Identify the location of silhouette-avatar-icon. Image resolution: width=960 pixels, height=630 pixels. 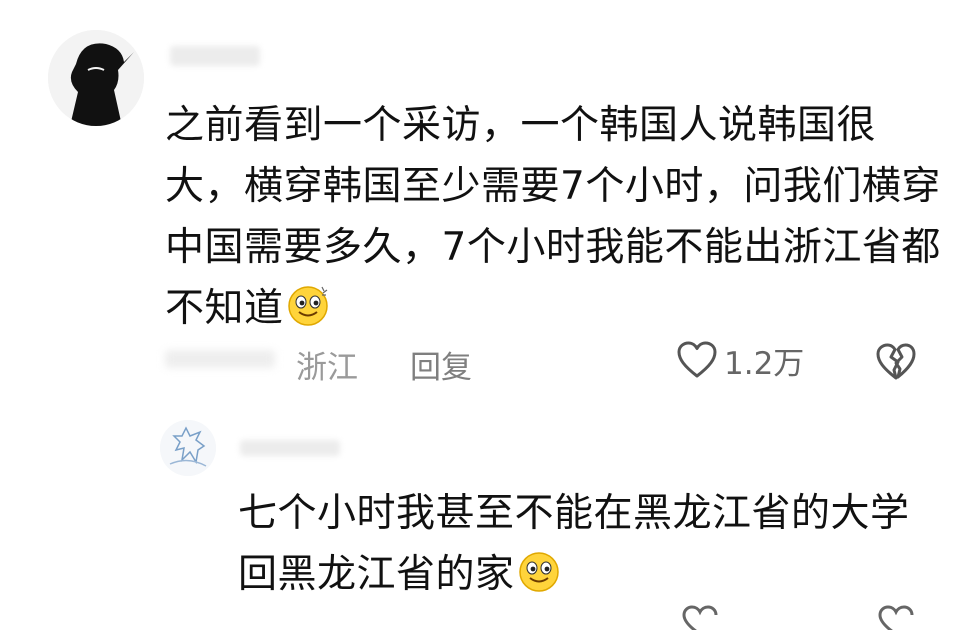
(96, 78).